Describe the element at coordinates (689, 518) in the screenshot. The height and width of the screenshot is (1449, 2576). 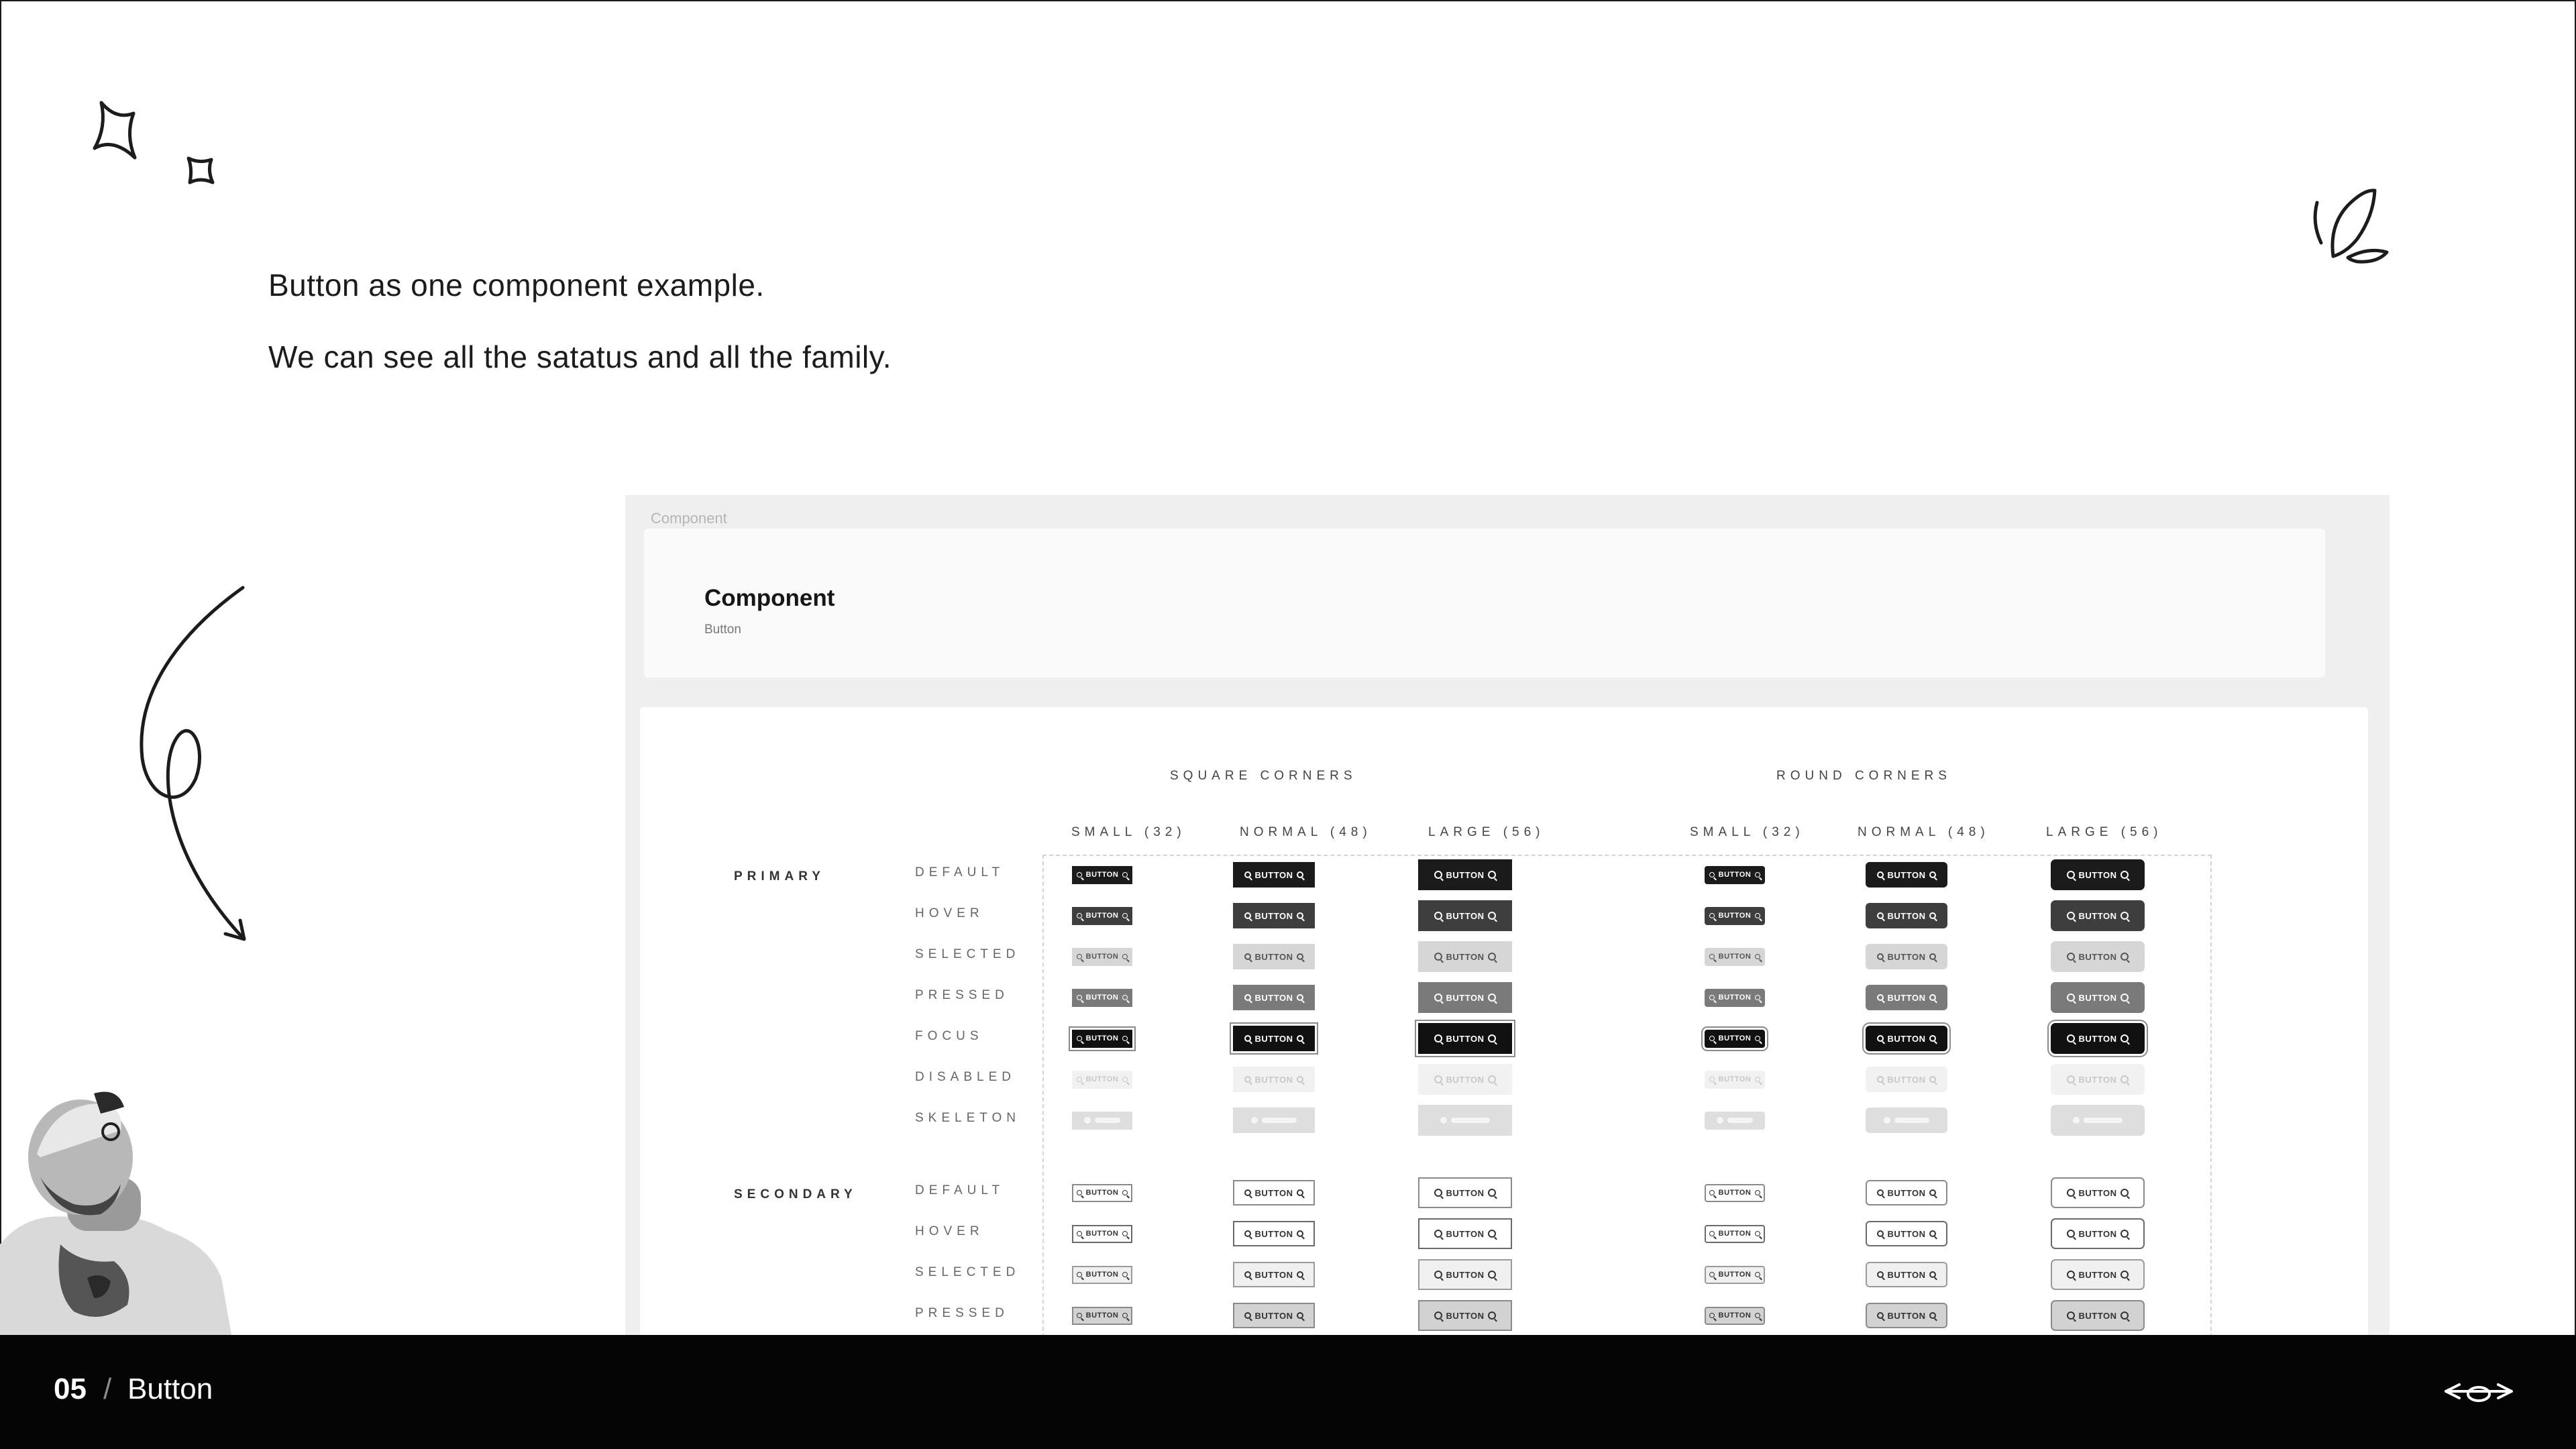
I see `frame-label: Component` at that location.